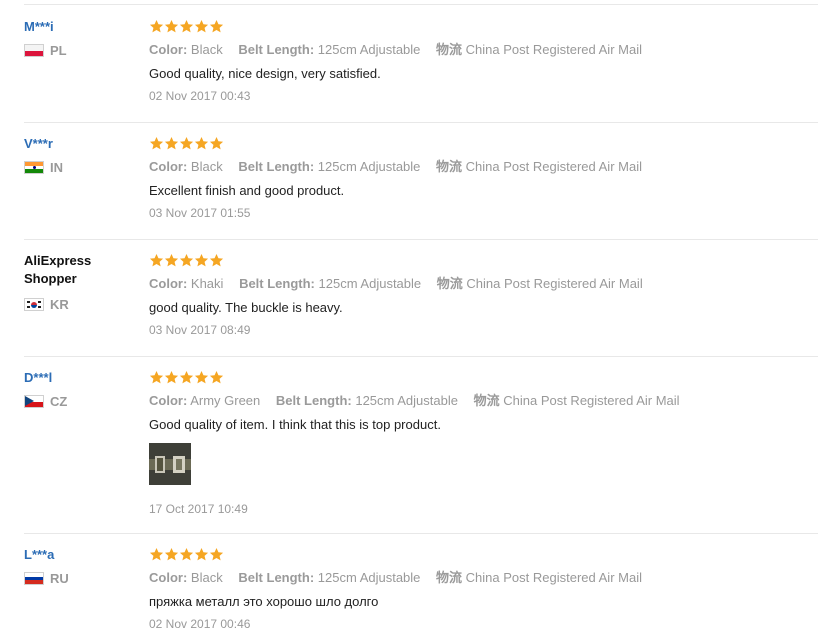 The width and height of the screenshot is (818, 644). Describe the element at coordinates (34, 167) in the screenshot. I see `flag-in-icon` at that location.